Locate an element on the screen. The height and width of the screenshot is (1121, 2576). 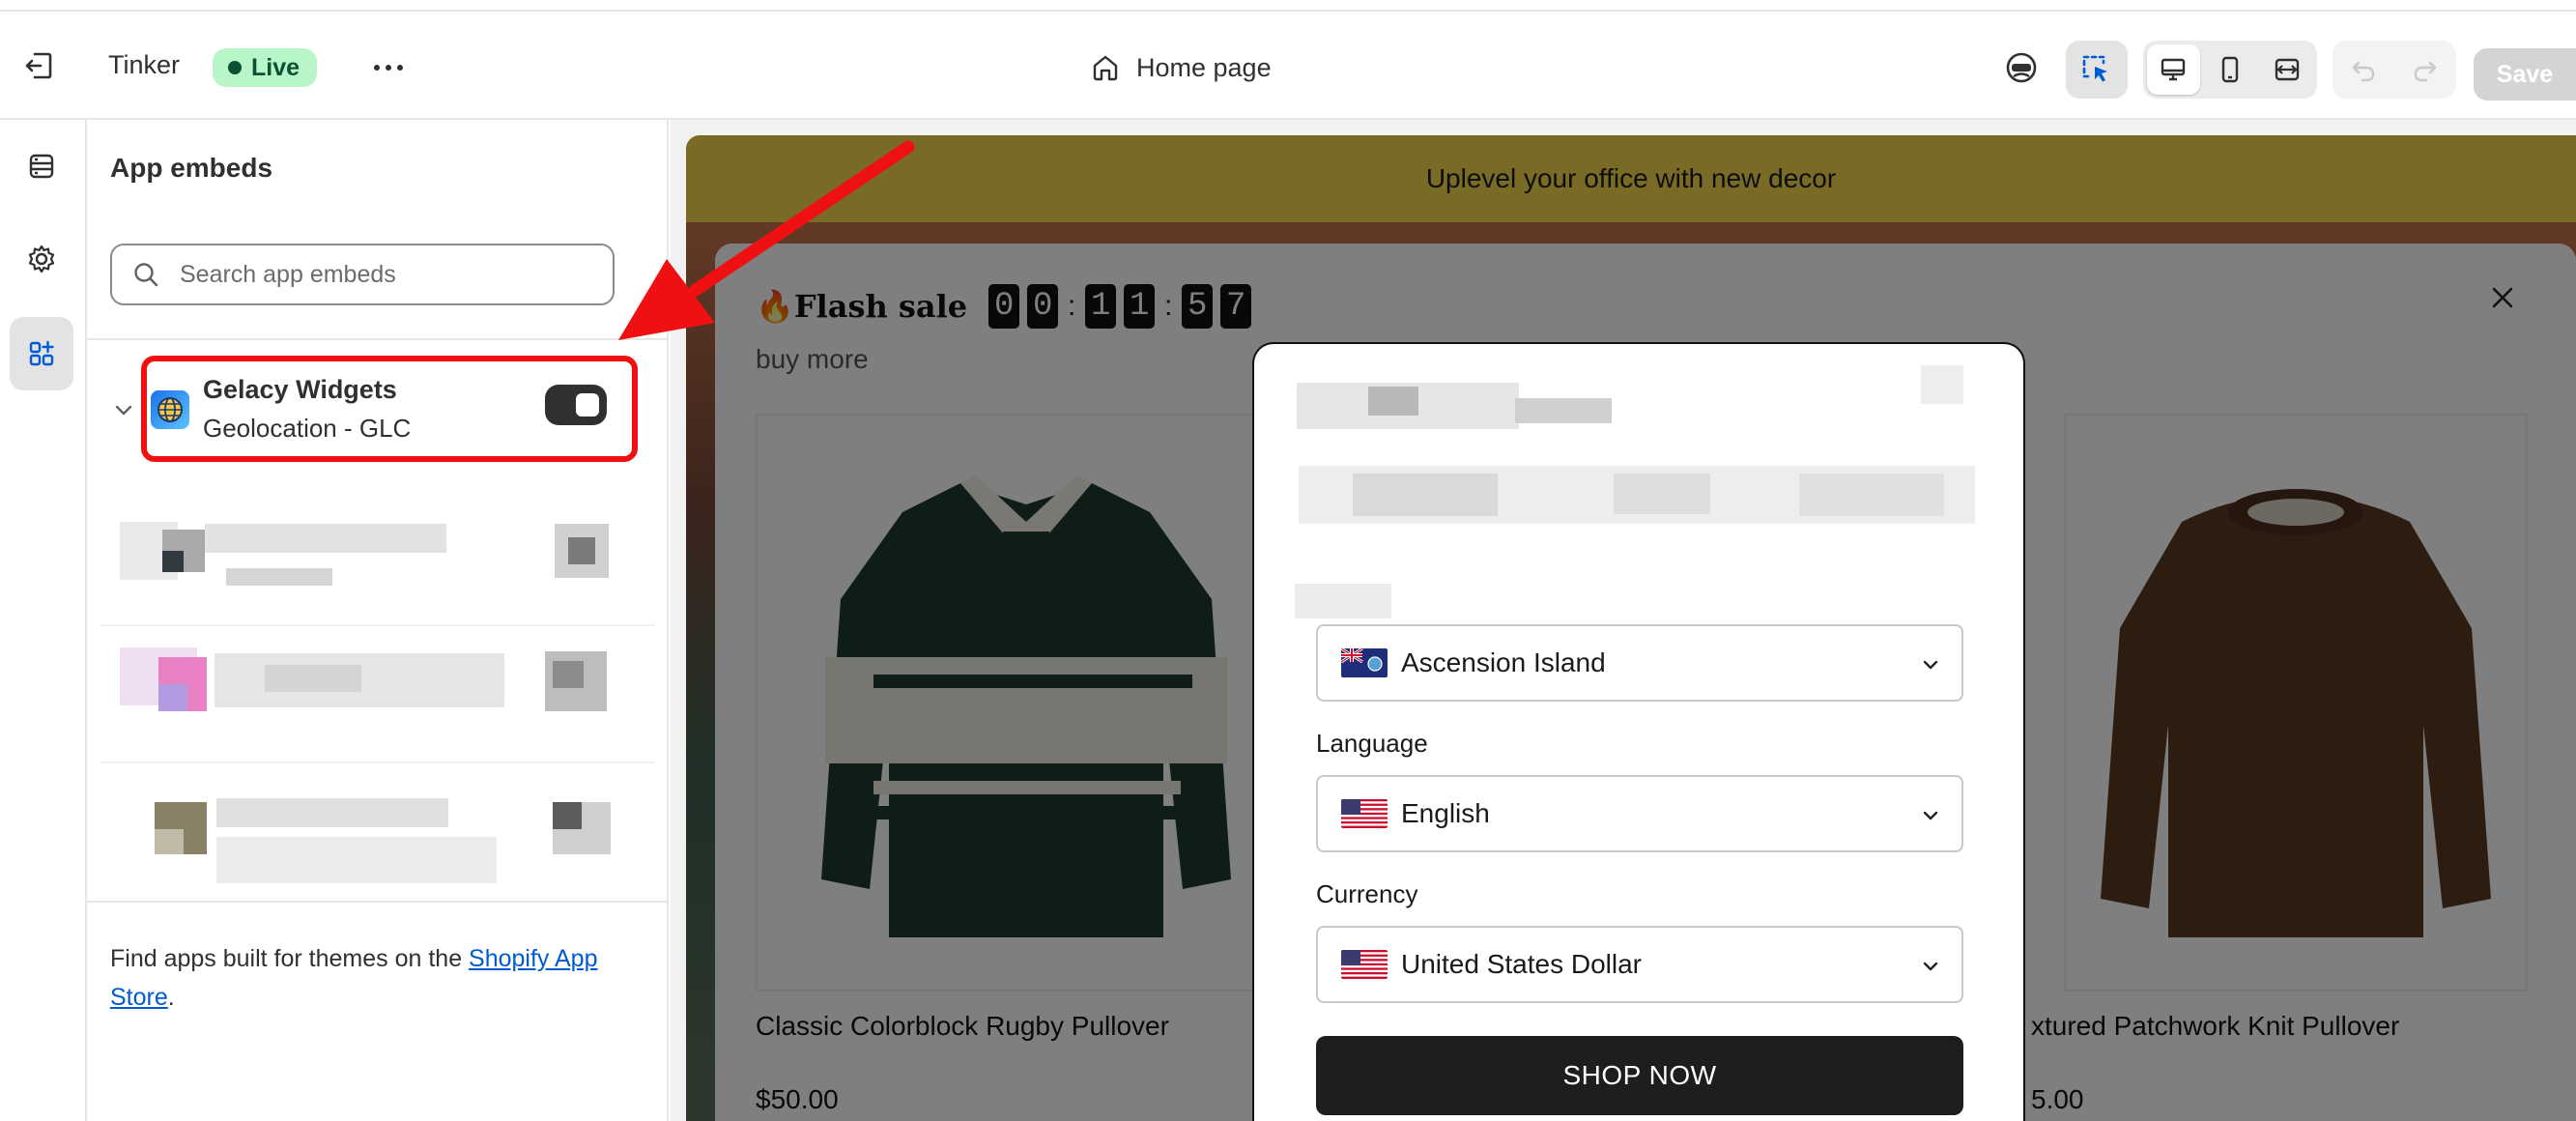
theme-settings-button is located at coordinates (42, 259).